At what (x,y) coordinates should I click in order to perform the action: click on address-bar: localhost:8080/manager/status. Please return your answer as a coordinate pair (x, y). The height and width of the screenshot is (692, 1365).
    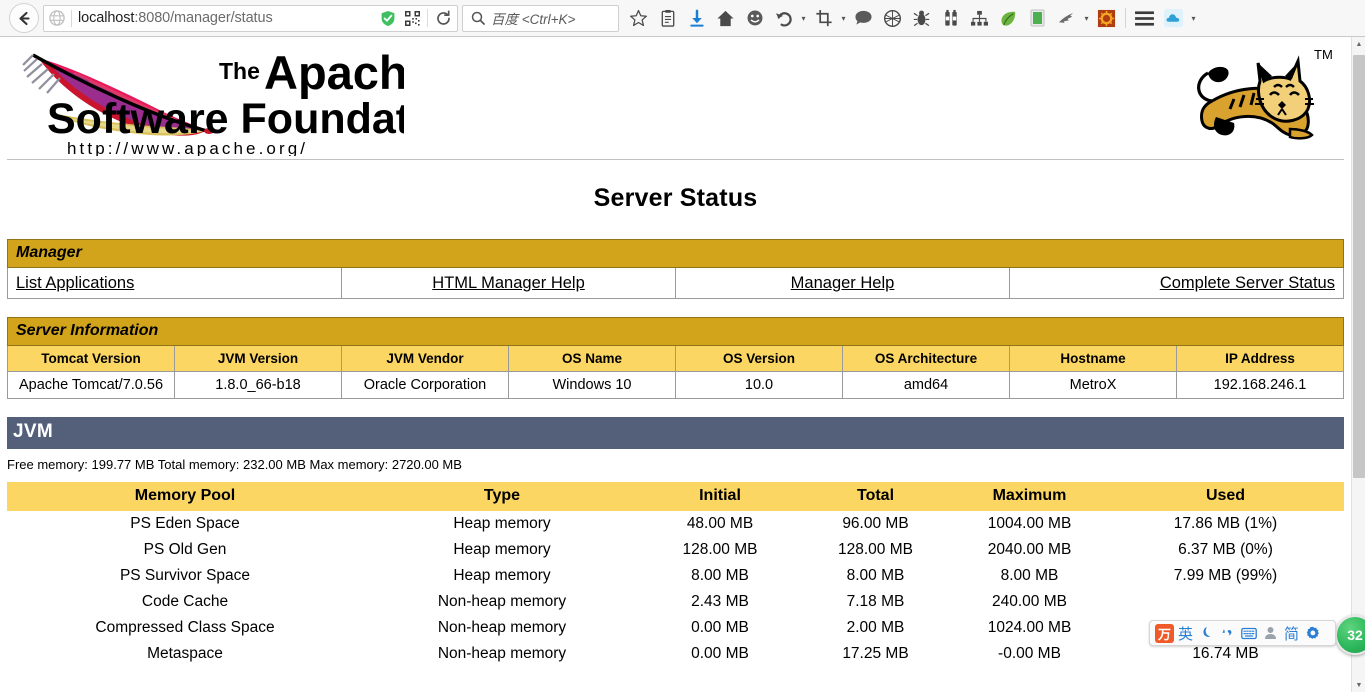
    Looking at the image, I should click on (250, 18).